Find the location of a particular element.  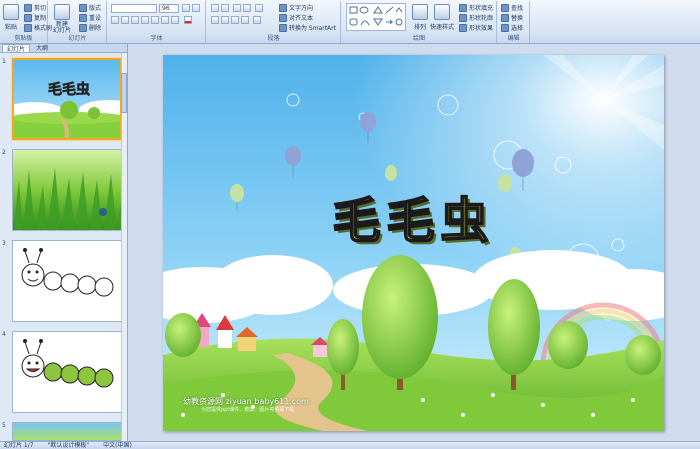

slide-thumbnail: 毛毛虫 is located at coordinates (67, 99).